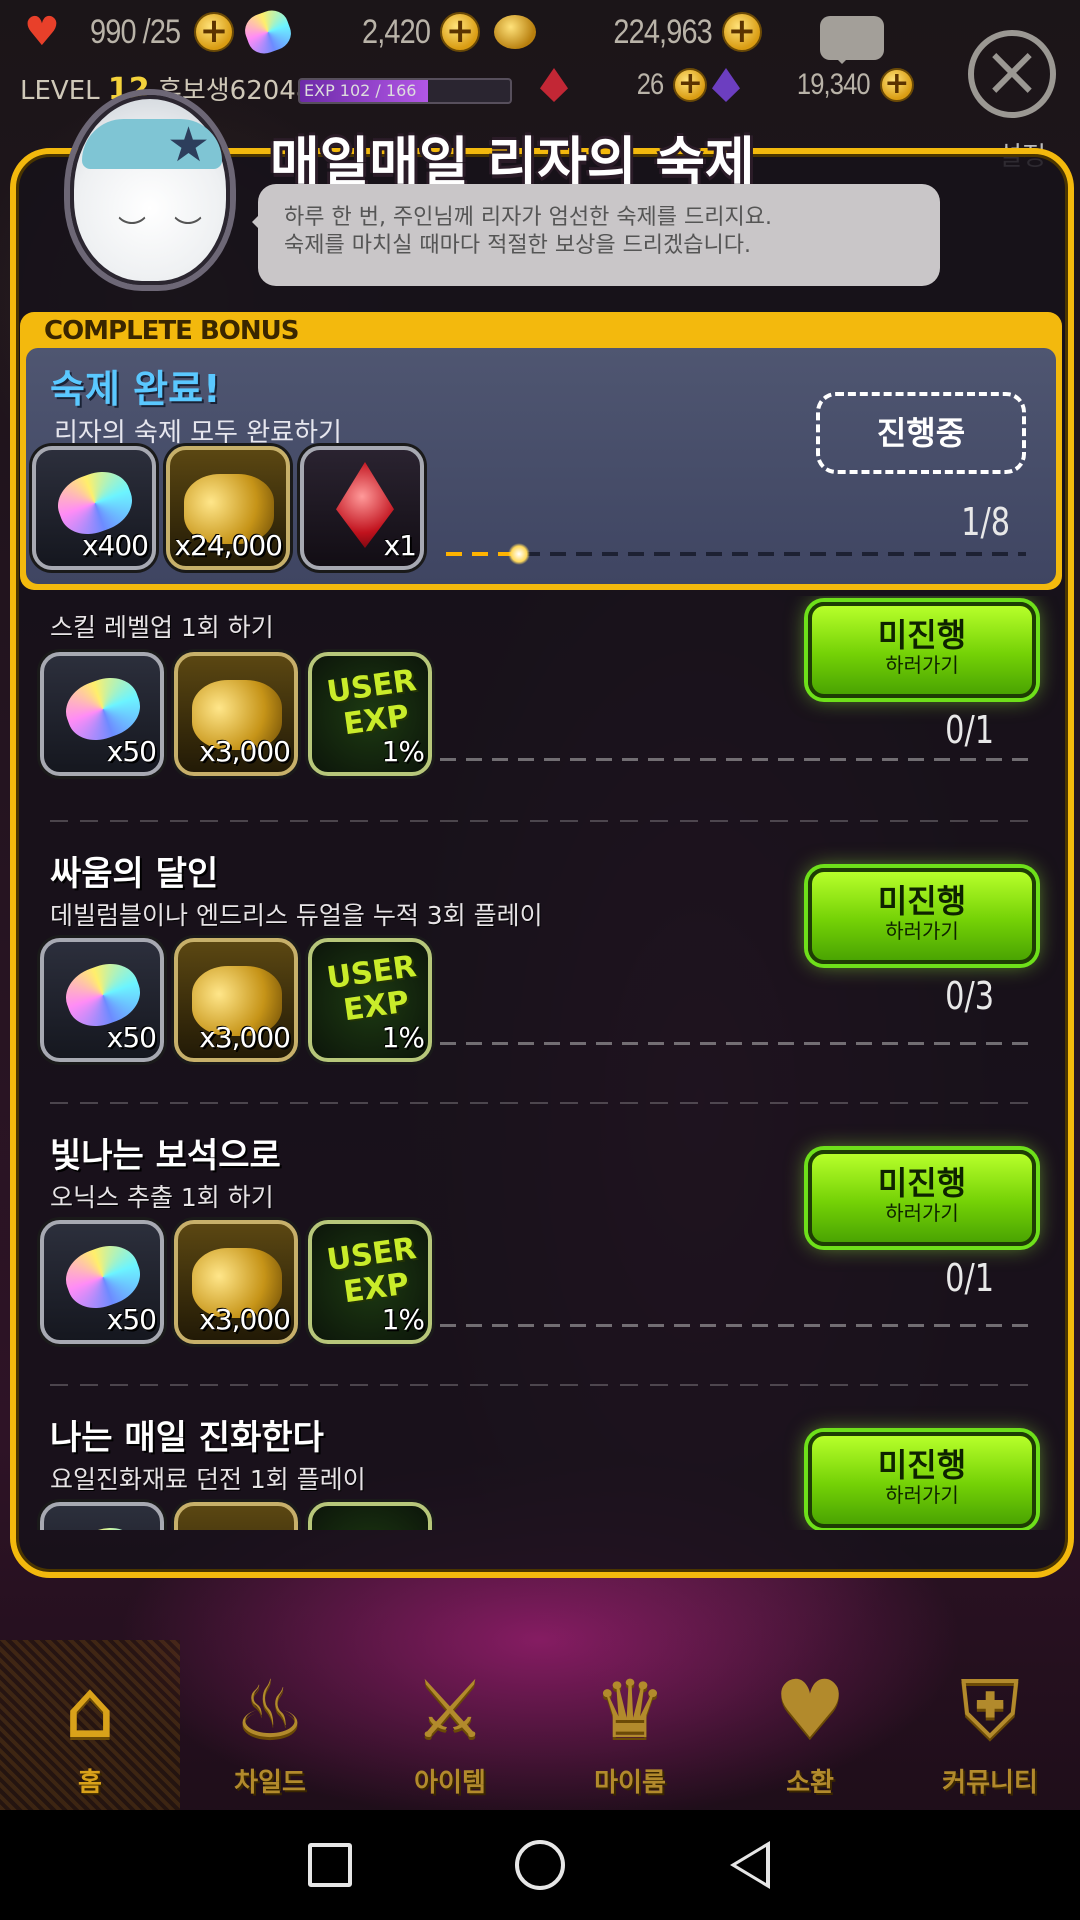 The width and height of the screenshot is (1080, 1920). I want to click on sword-shield-icon: ⚔, so click(450, 1709).